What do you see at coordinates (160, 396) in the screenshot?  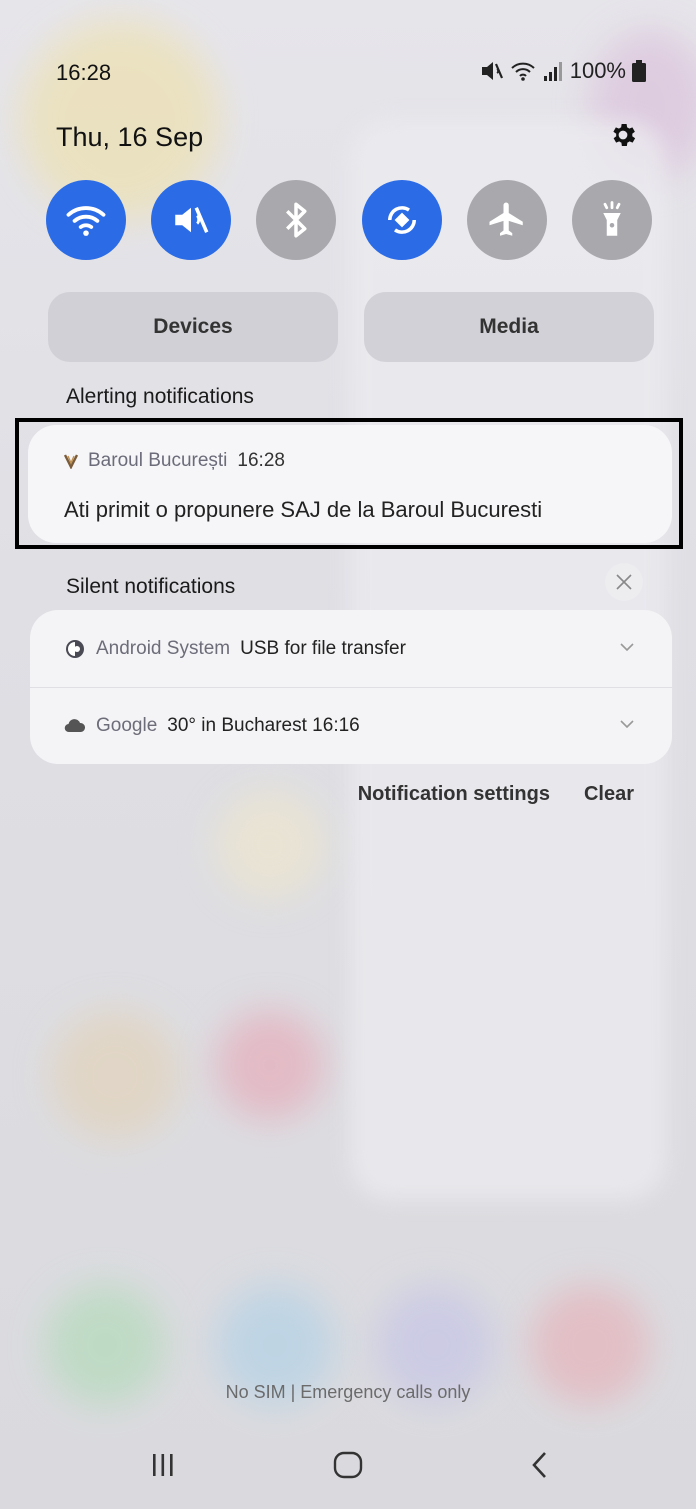 I see `alerting-notifications-label: Alerting notifications` at bounding box center [160, 396].